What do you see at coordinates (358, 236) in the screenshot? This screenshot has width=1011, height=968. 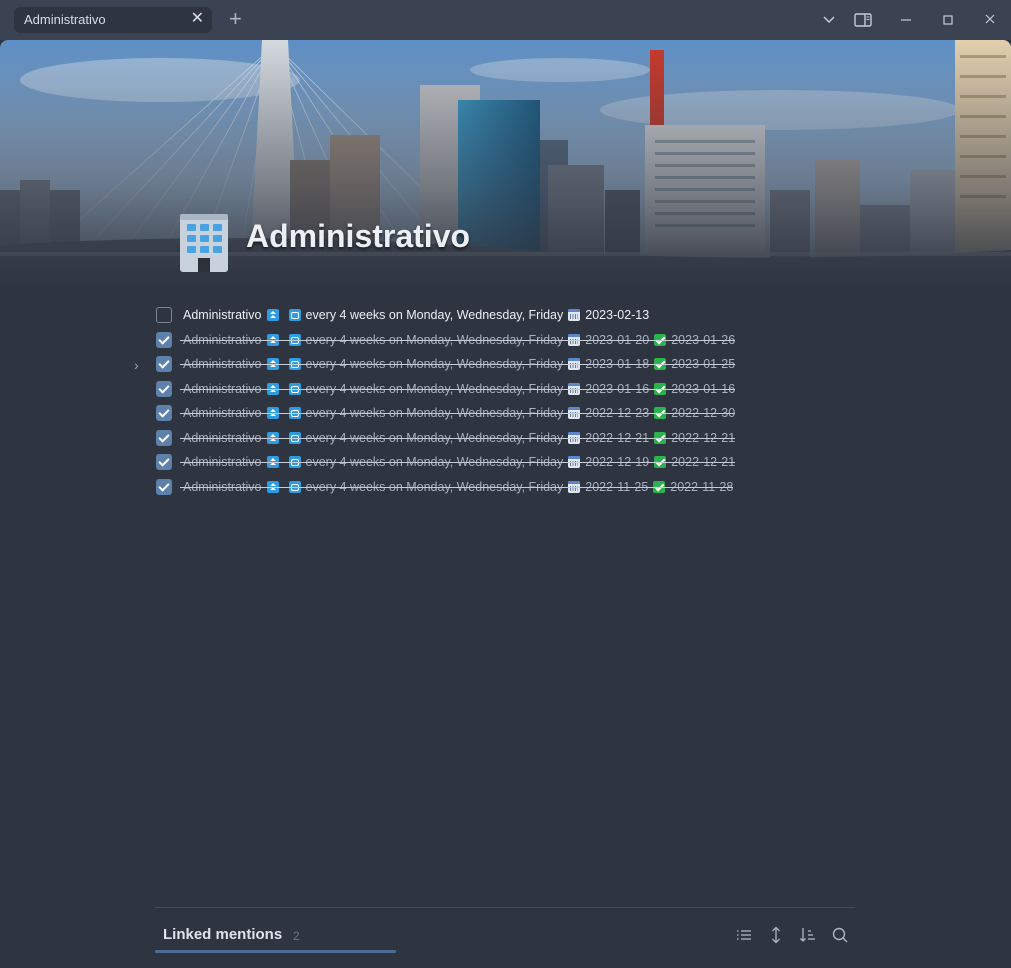 I see `page-title: Administrativo` at bounding box center [358, 236].